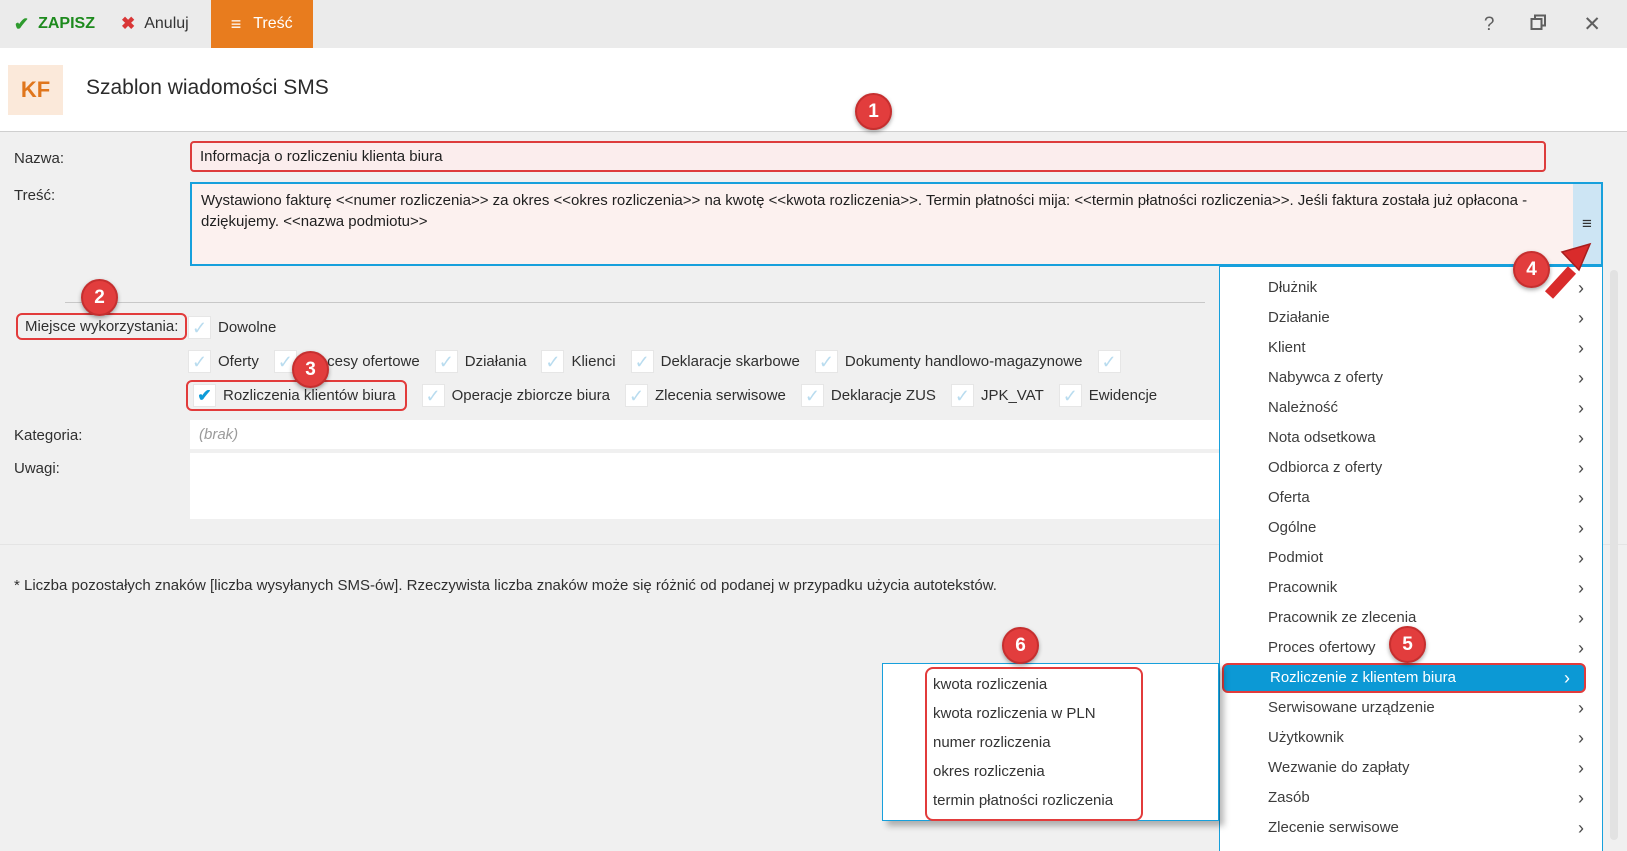  I want to click on window-controls: ? ✕, so click(1555, 24).